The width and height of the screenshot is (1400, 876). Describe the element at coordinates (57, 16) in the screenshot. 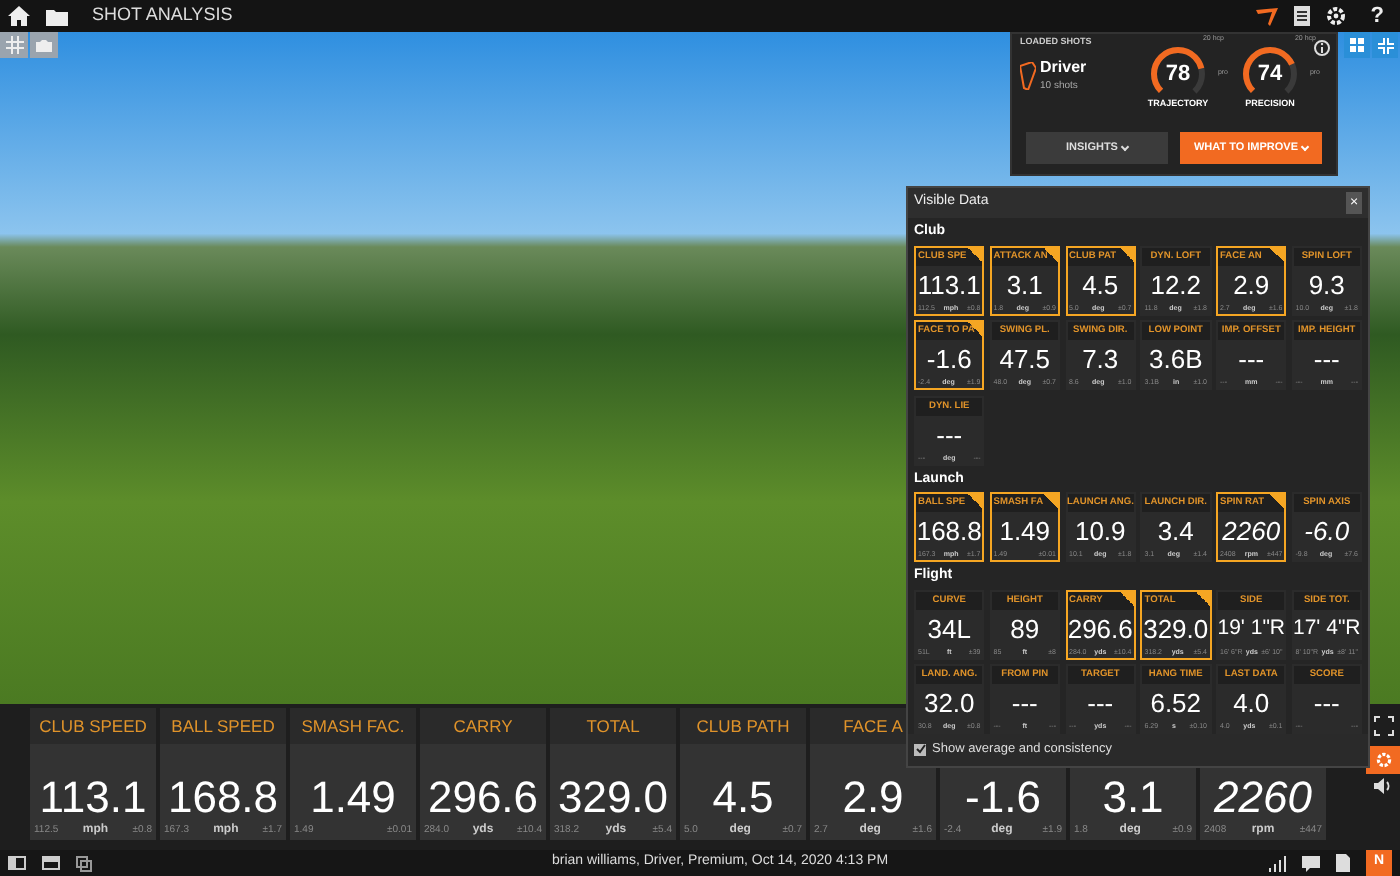

I see `folder-icon` at that location.